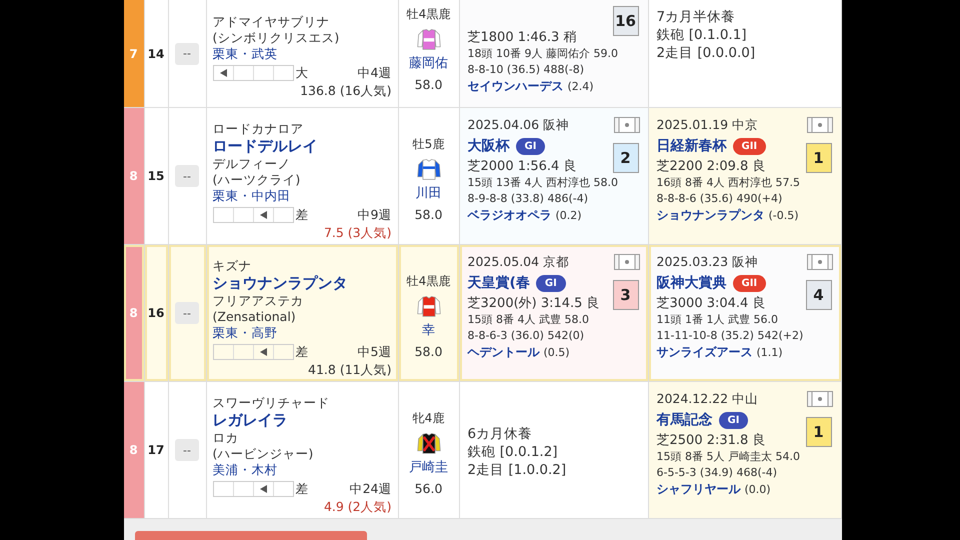 The width and height of the screenshot is (960, 540). I want to click on race-date: 2025.01.19 中京, so click(707, 124).